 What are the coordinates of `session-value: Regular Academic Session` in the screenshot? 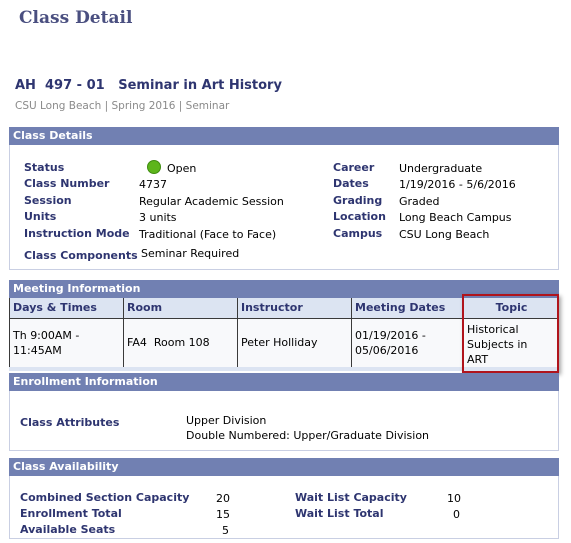 It's located at (211, 201).